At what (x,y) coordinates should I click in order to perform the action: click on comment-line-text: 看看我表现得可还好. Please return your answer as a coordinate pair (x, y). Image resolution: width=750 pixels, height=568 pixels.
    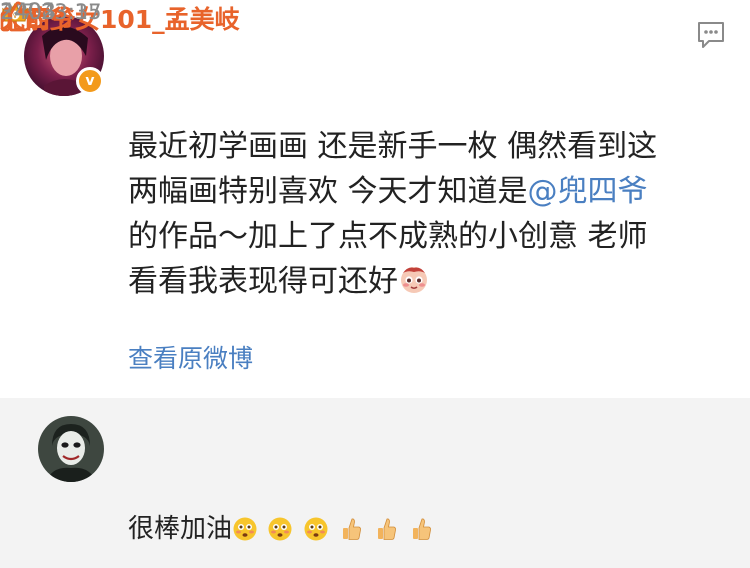
    Looking at the image, I should click on (263, 281).